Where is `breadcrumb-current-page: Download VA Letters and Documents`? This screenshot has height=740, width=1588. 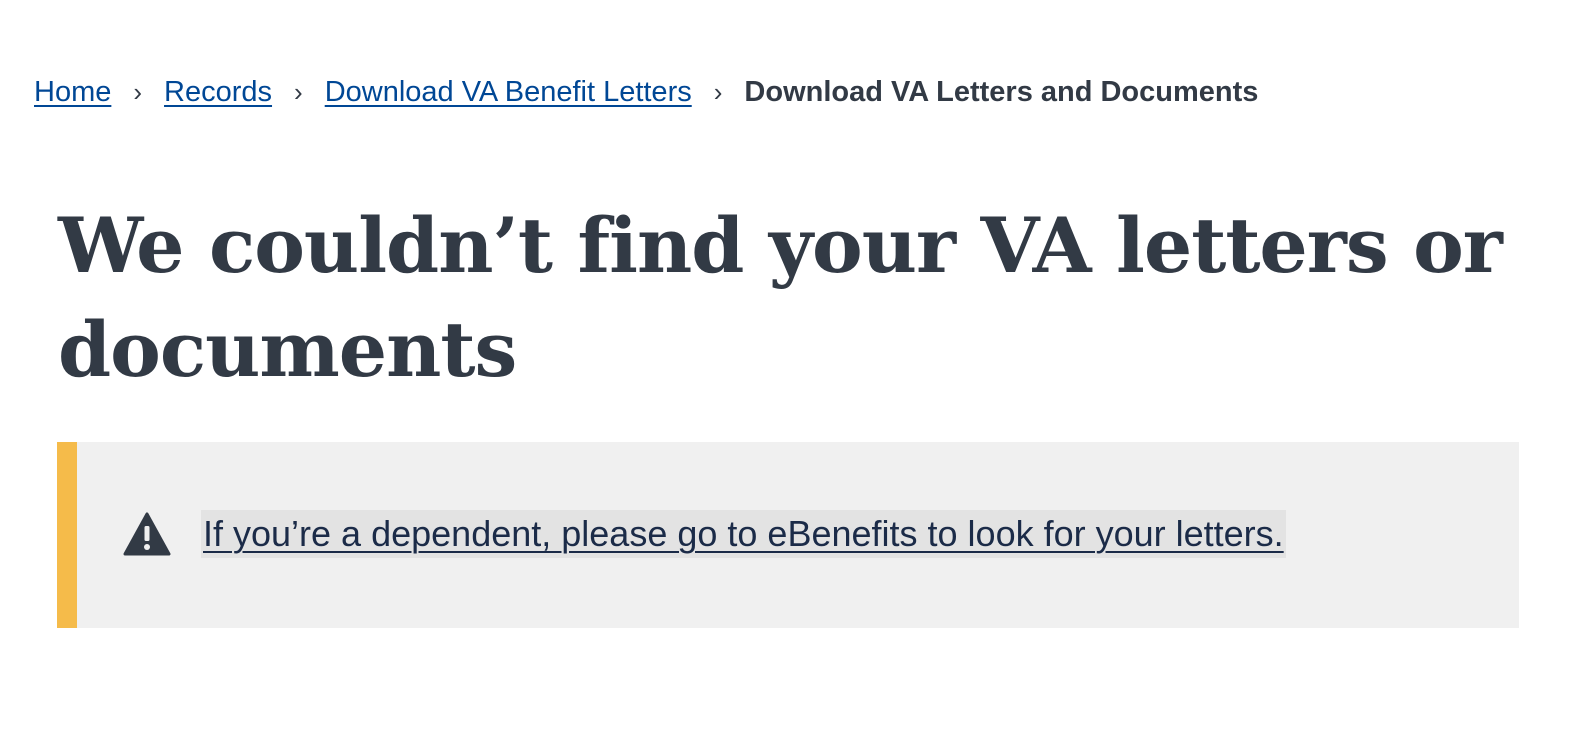 breadcrumb-current-page: Download VA Letters and Documents is located at coordinates (1001, 91).